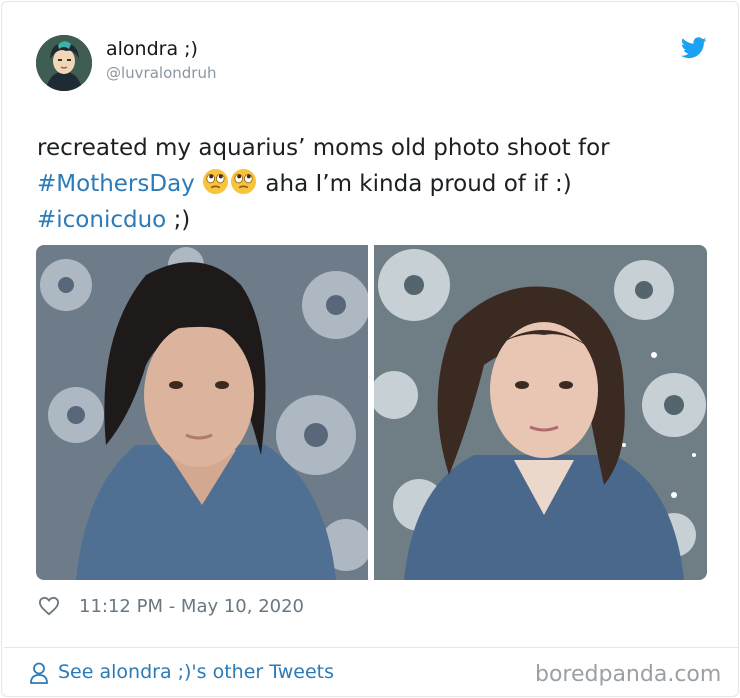  I want to click on tweet-line-2: #MothersDay aha I’m kinda proud of if :), so click(377, 184).